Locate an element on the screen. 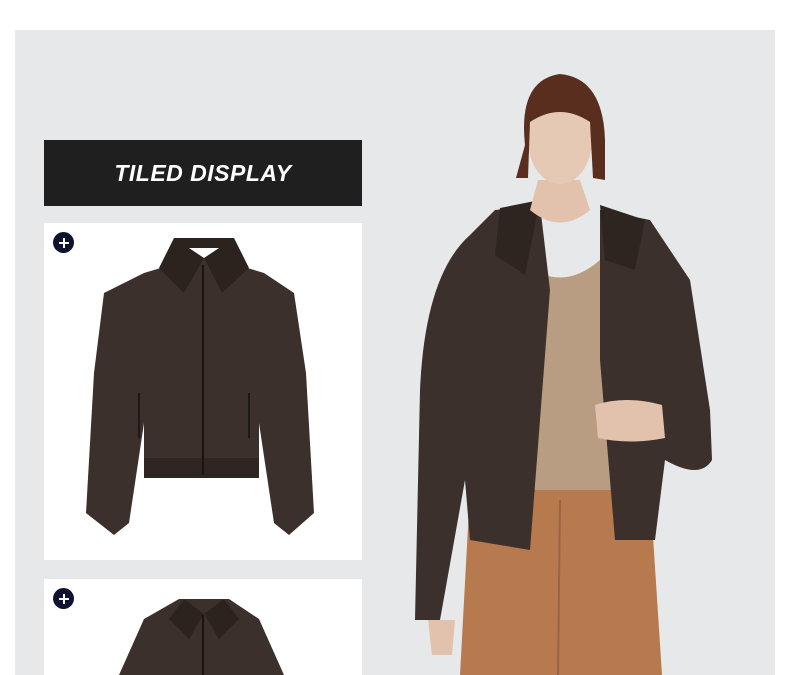  banner-title: TILED DISPLAY is located at coordinates (203, 172).